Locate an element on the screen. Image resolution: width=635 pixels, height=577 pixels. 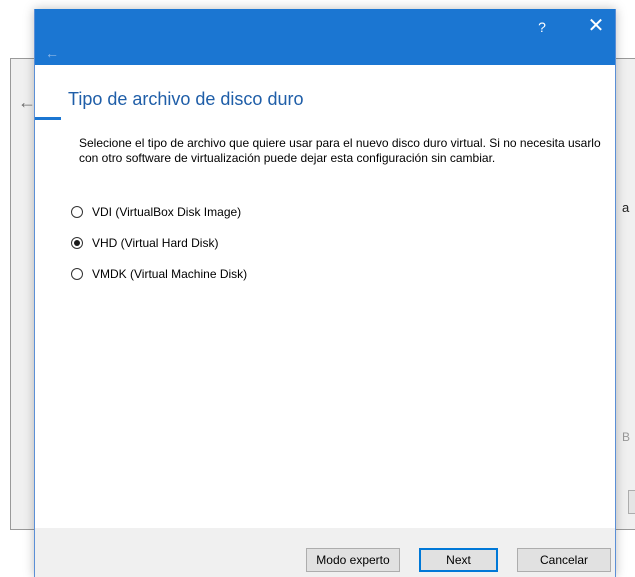
background-text-fragment: a is located at coordinates (626, 207).